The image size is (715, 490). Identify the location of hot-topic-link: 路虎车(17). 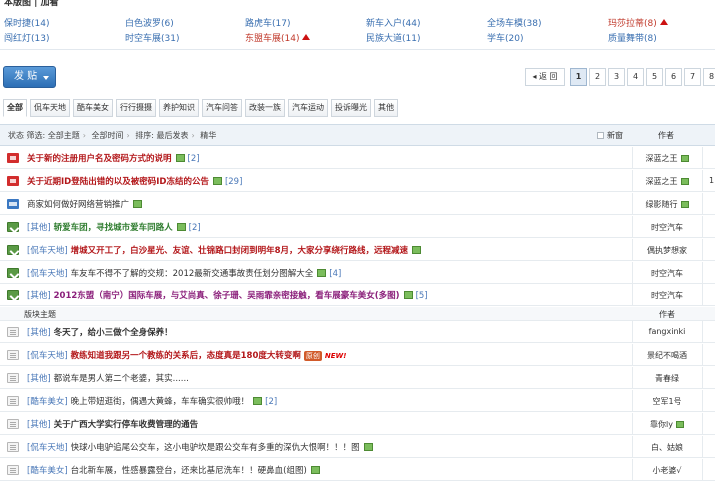
(267, 24).